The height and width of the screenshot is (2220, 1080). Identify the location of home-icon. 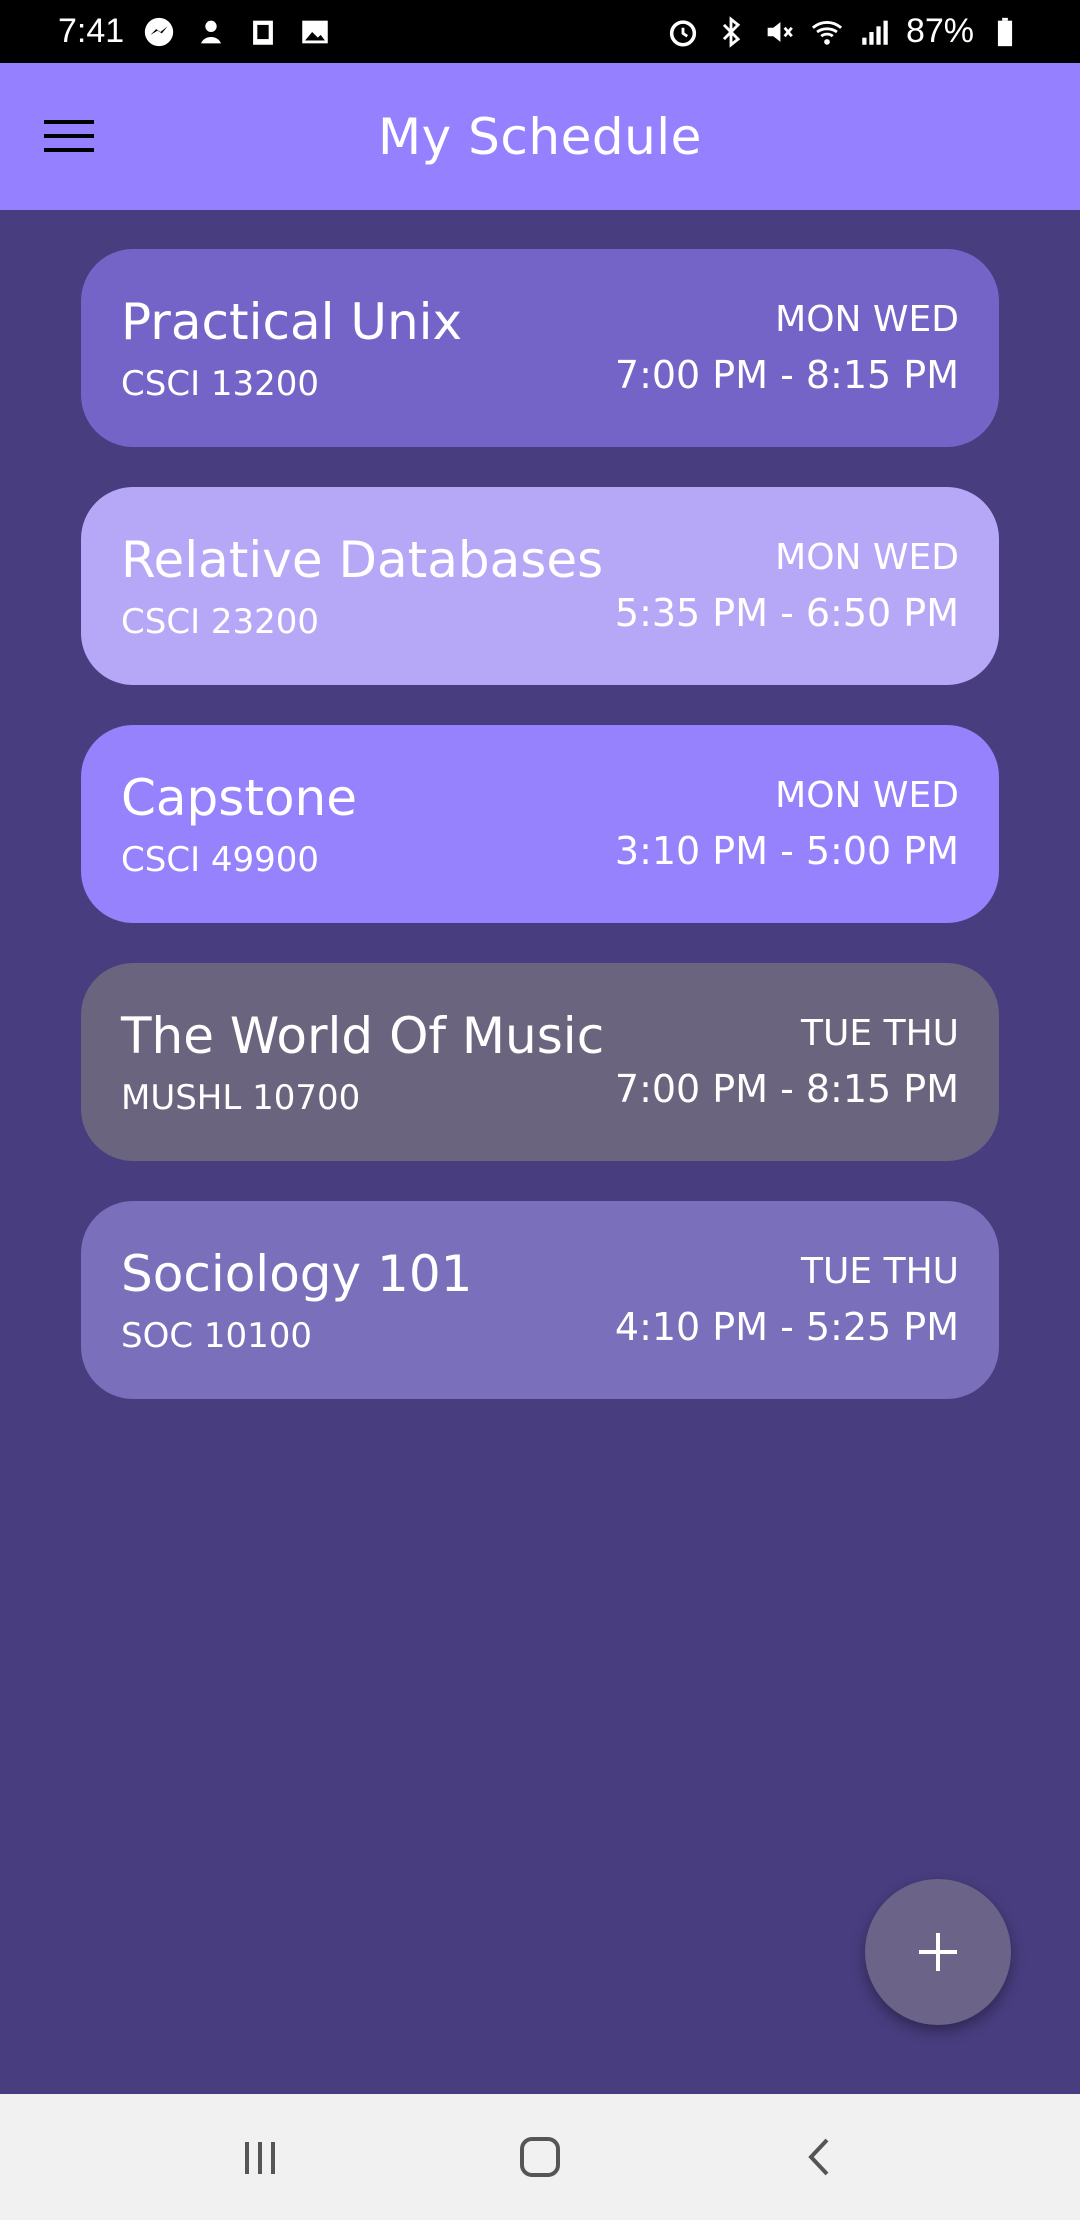
(540, 2157).